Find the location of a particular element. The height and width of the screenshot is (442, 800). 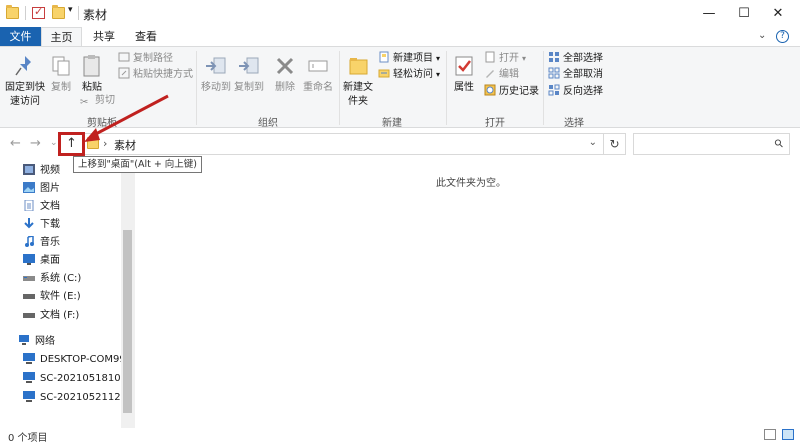

annotation-arrow-head is located at coordinates (92, 135).